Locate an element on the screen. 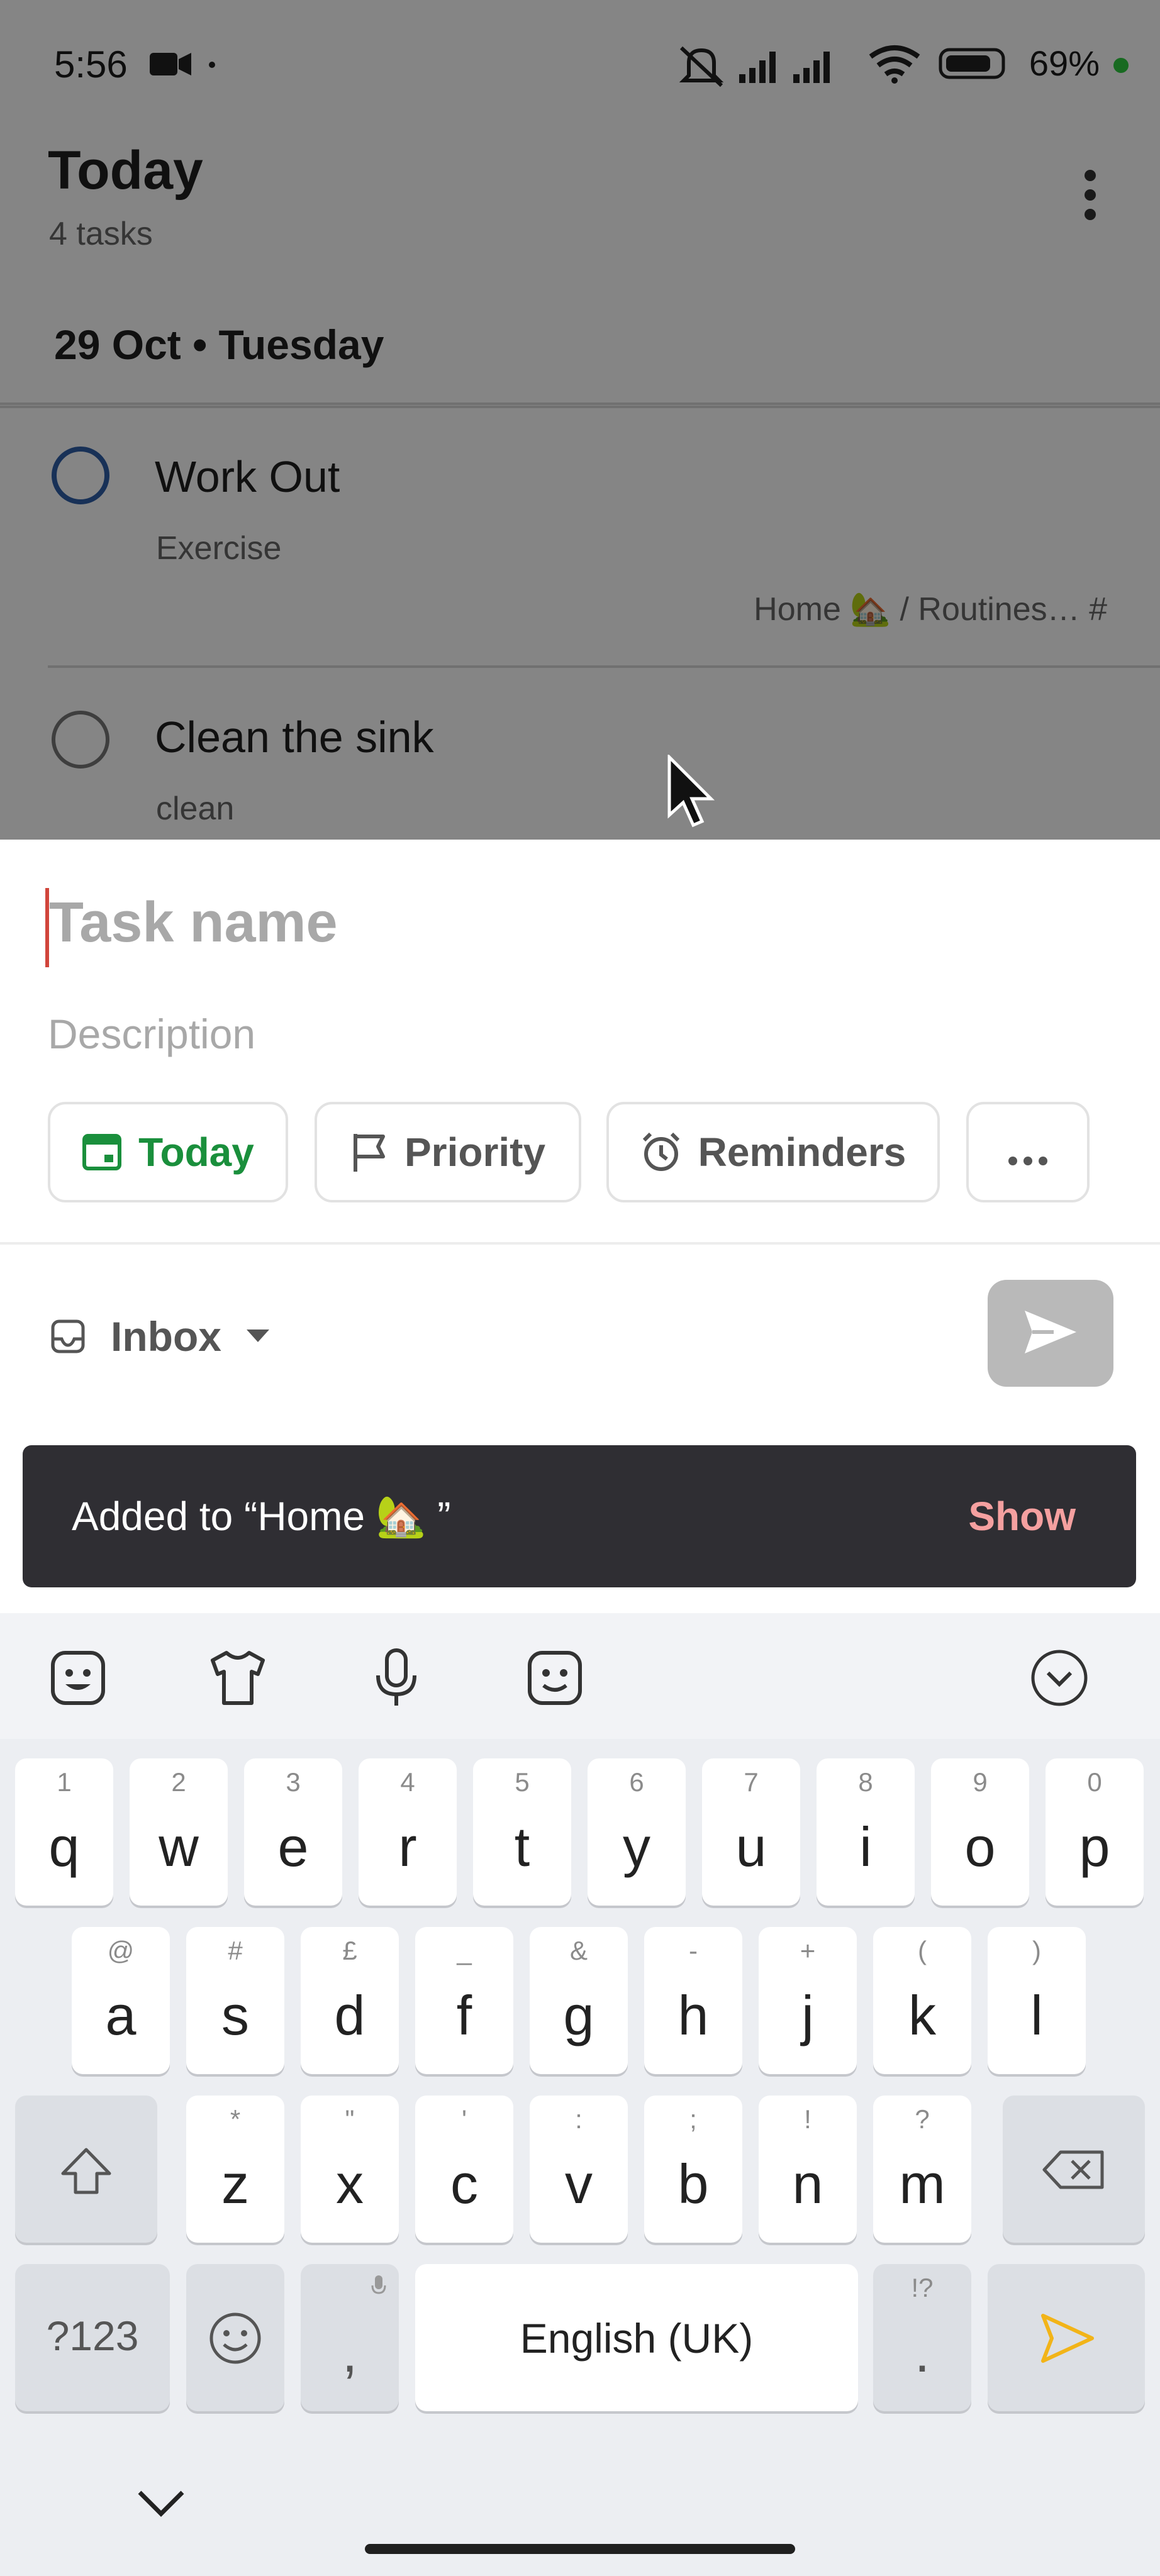 This screenshot has width=1160, height=2576. emoji-key is located at coordinates (235, 2337).